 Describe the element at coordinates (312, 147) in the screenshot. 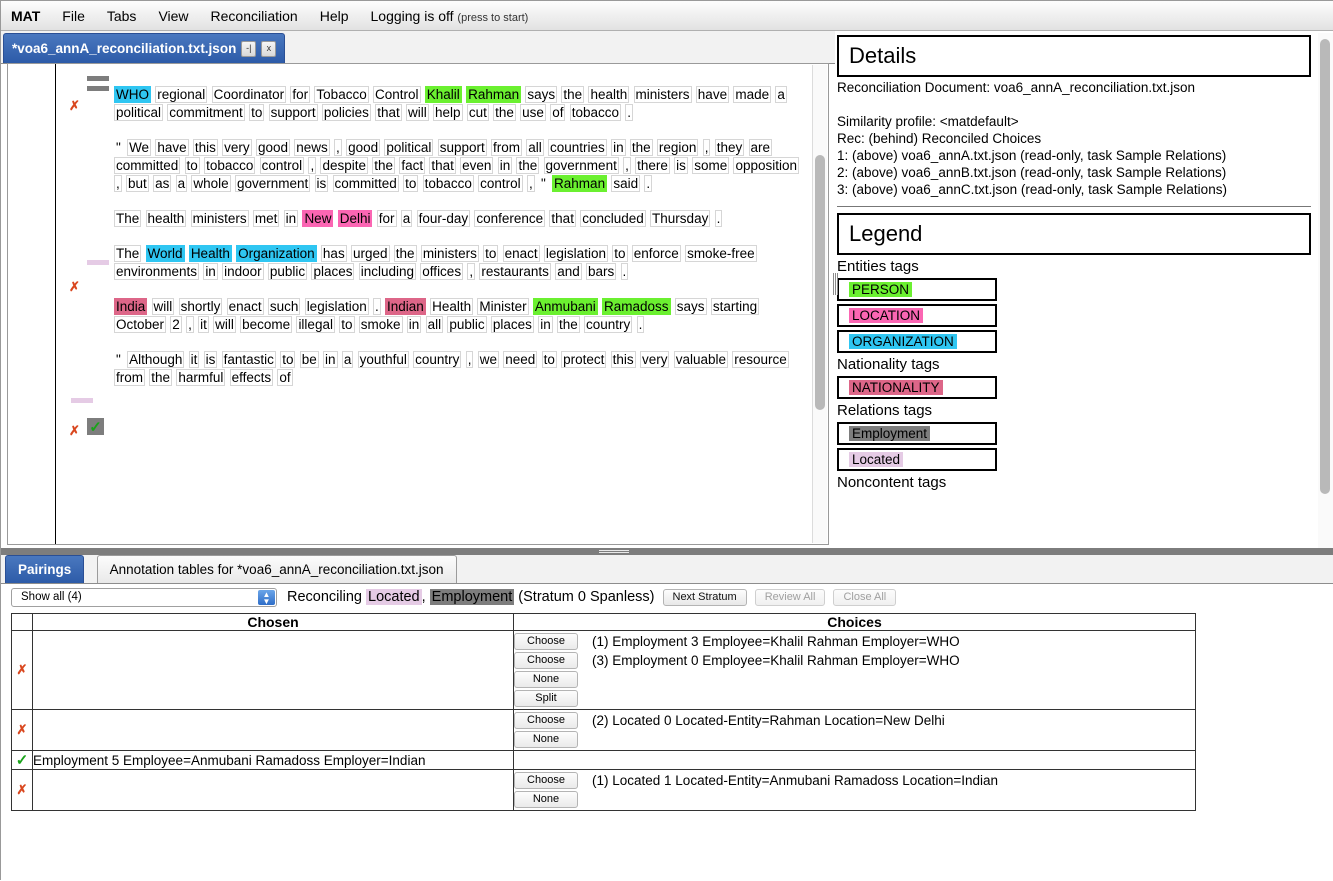

I see `text-token: news` at that location.